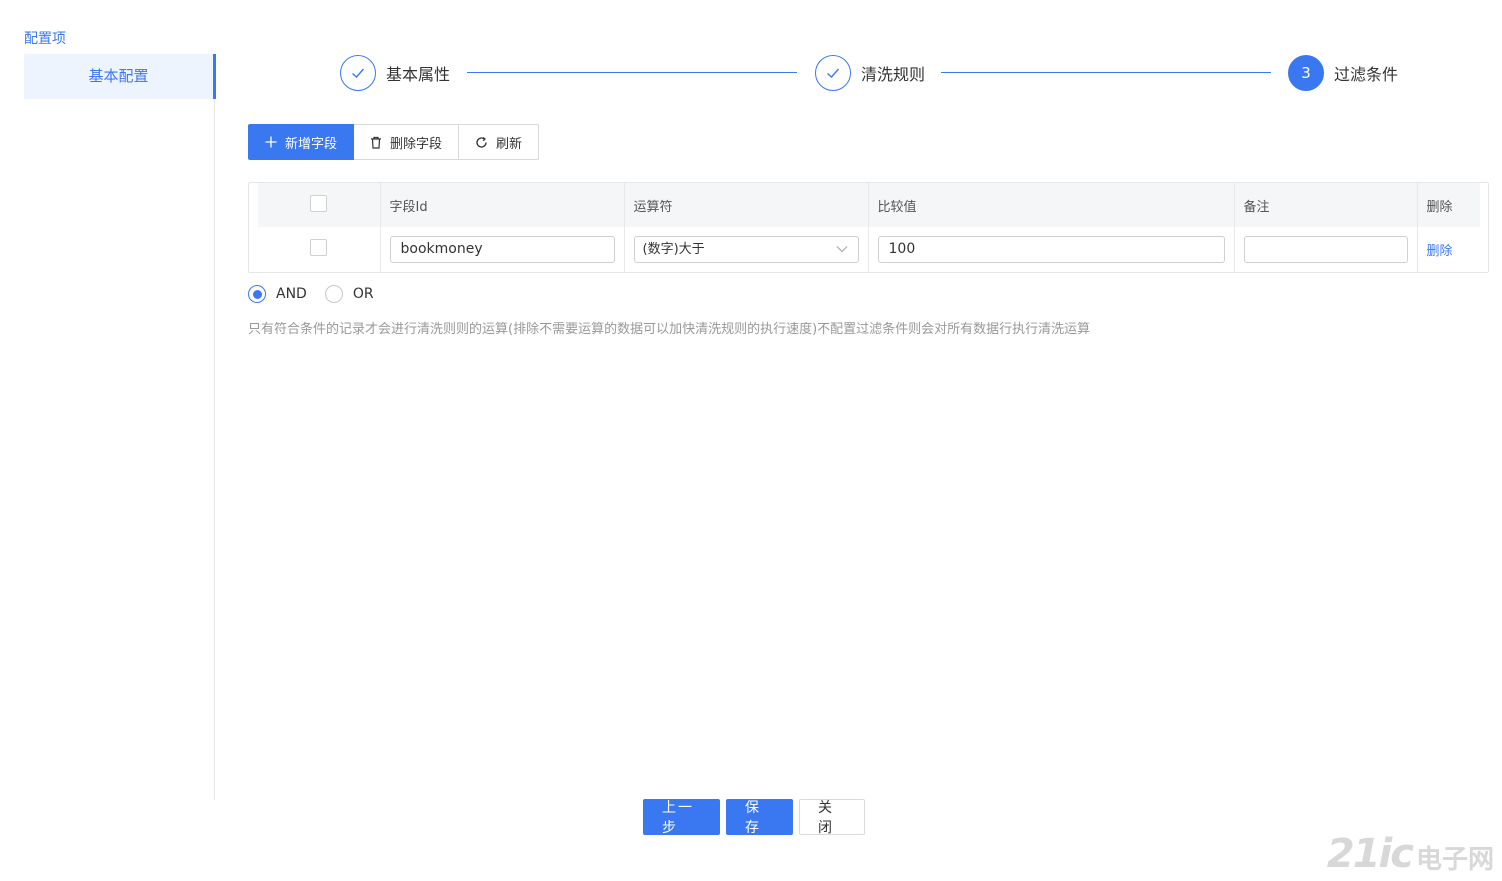  Describe the element at coordinates (363, 294) in the screenshot. I see `radio-or-label: OR` at that location.